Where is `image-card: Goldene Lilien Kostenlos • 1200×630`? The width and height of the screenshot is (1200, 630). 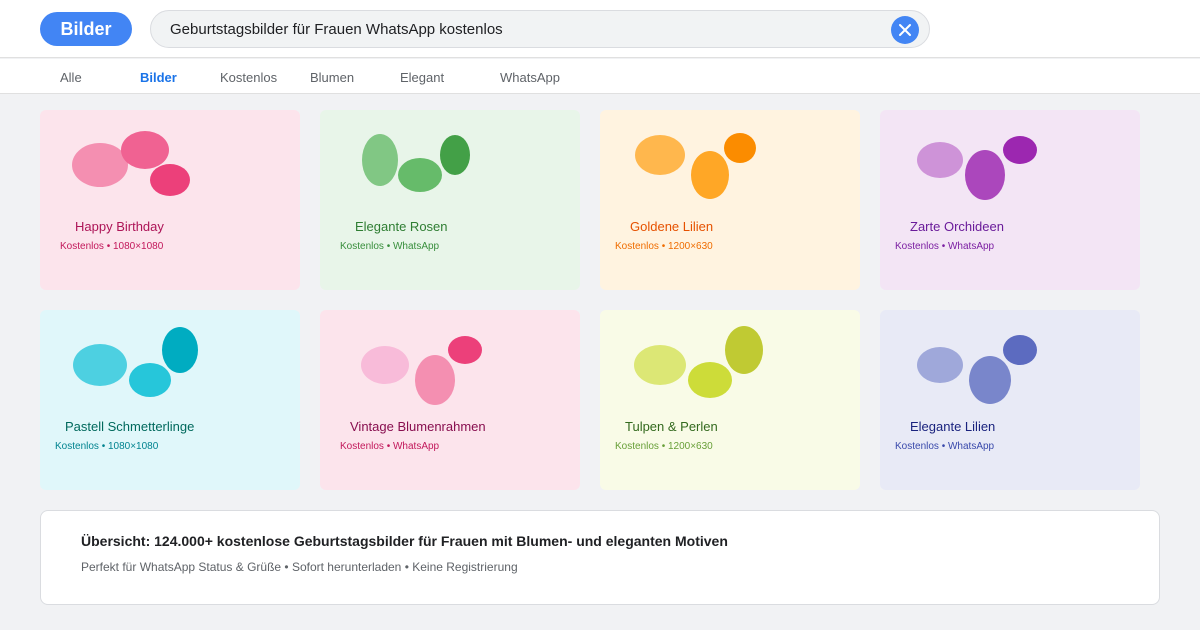 image-card: Goldene Lilien Kostenlos • 1200×630 is located at coordinates (730, 200).